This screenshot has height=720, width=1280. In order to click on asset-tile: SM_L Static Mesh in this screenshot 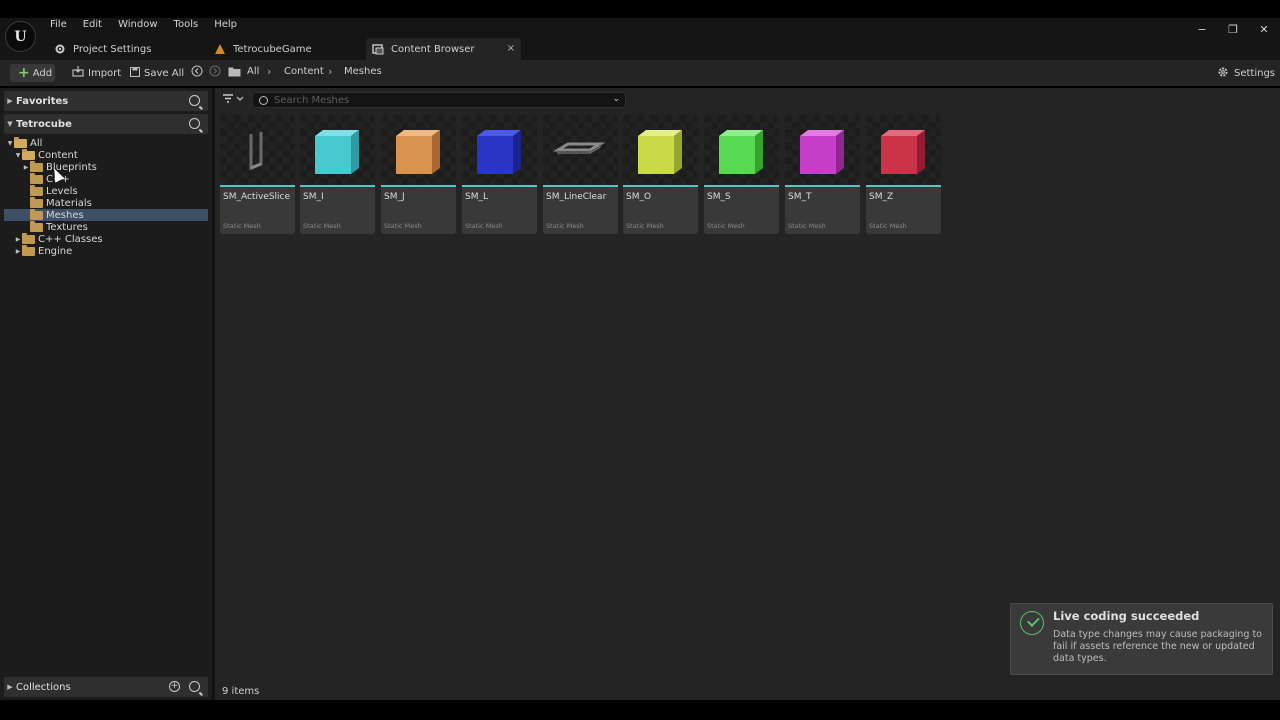, I will do `click(499, 174)`.